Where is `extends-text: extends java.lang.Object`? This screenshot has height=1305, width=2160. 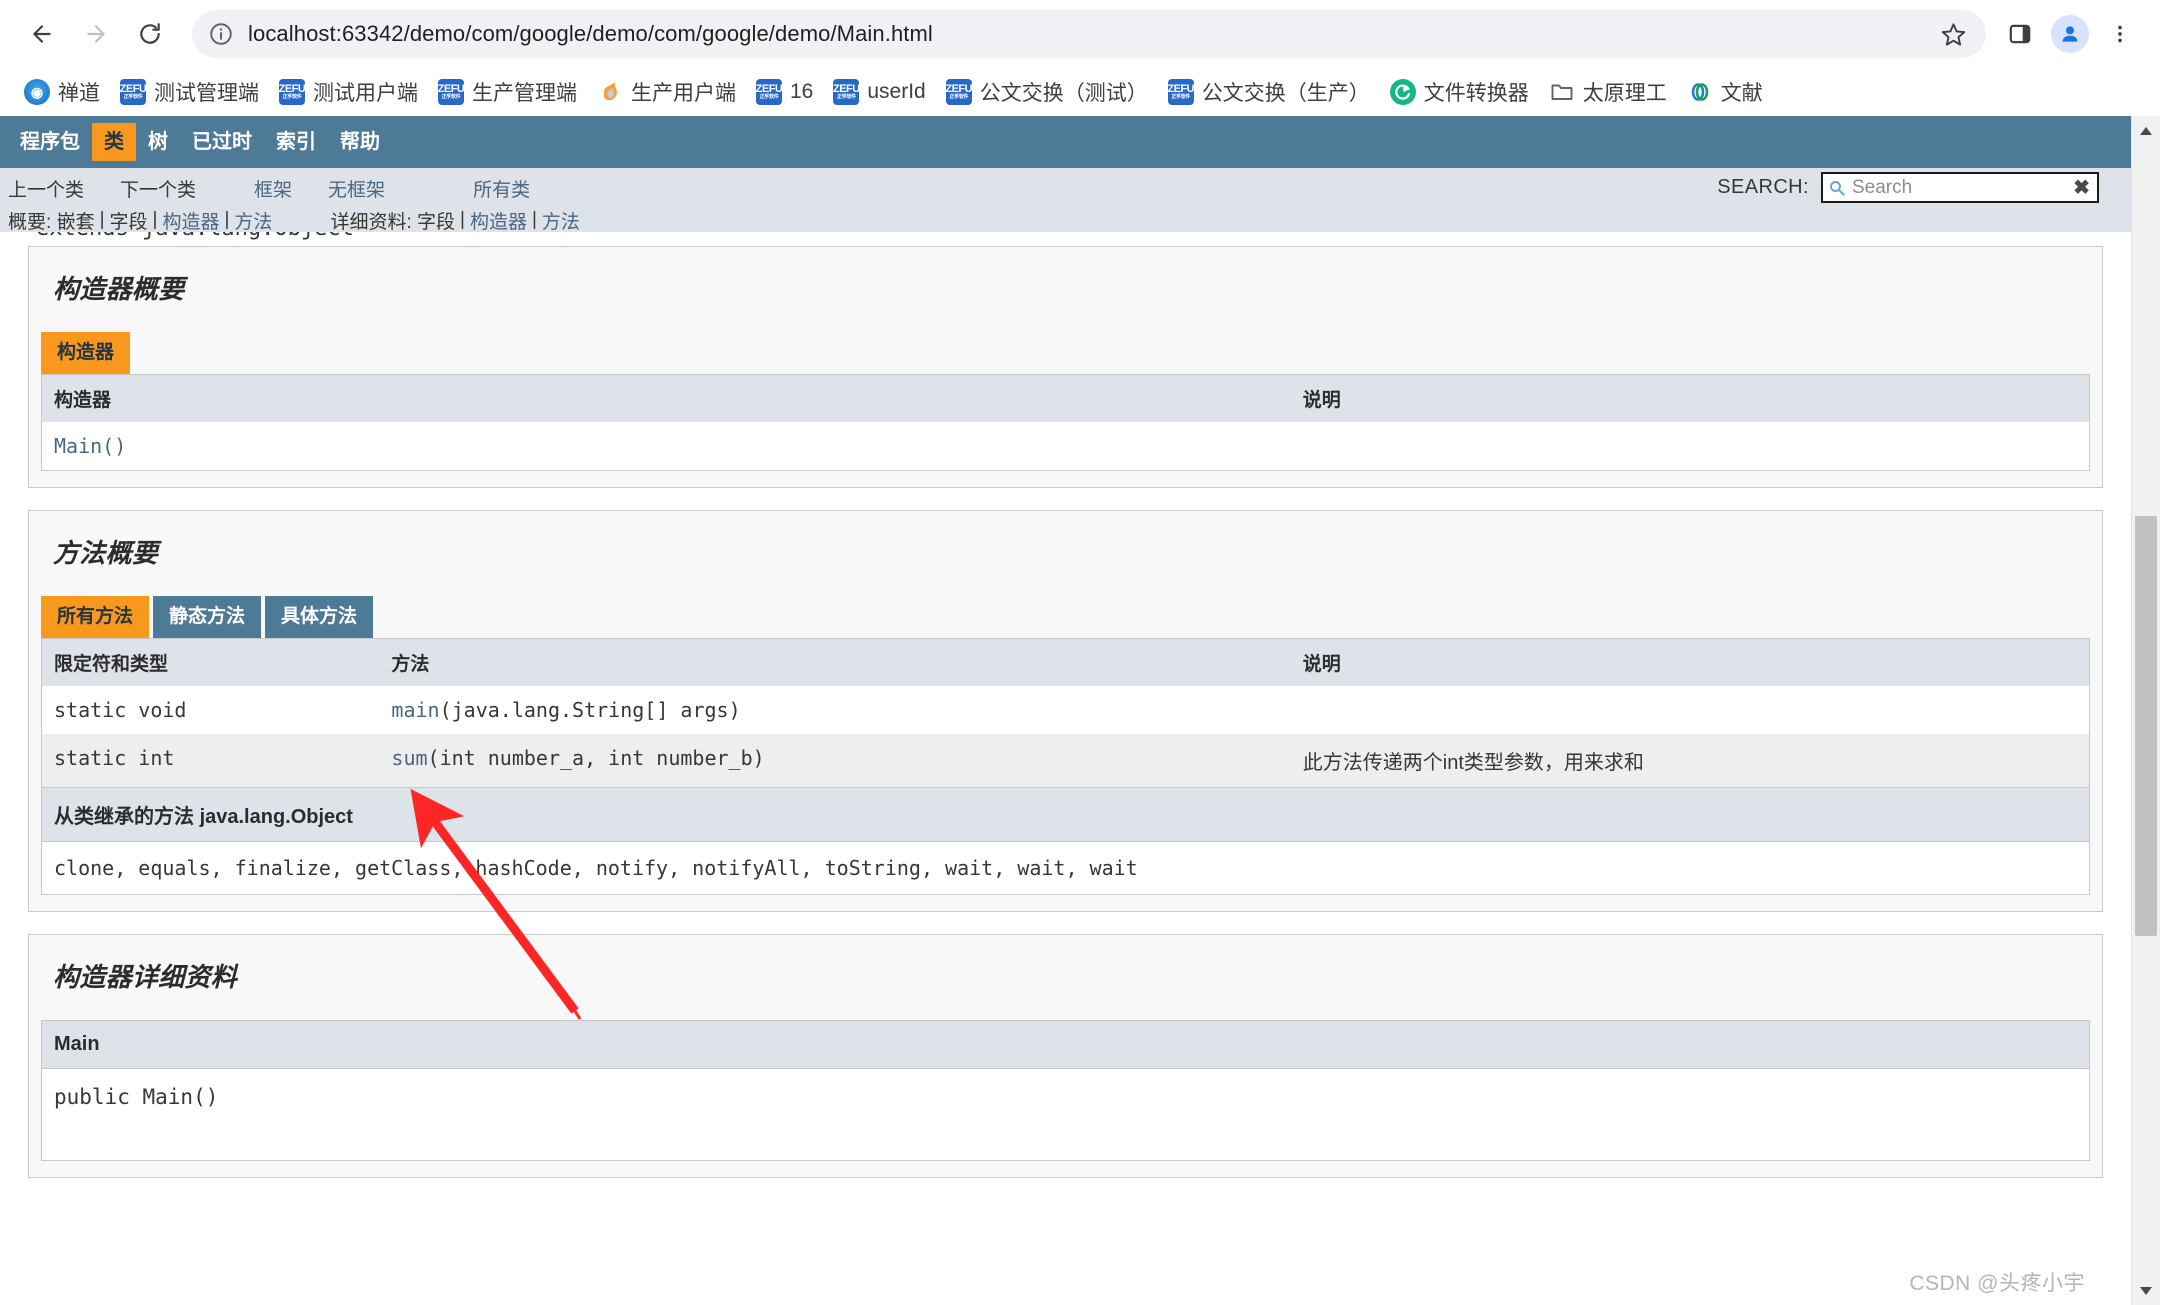
extends-text: extends java.lang.Object is located at coordinates (195, 236).